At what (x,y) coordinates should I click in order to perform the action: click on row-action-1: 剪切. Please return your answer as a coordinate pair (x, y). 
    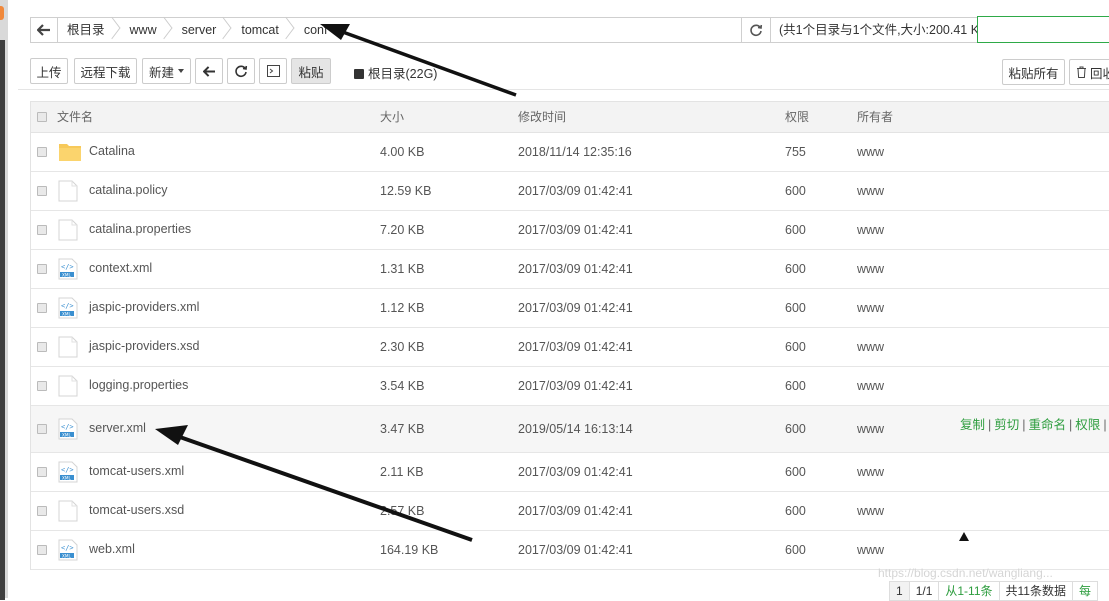
    Looking at the image, I should click on (1006, 425).